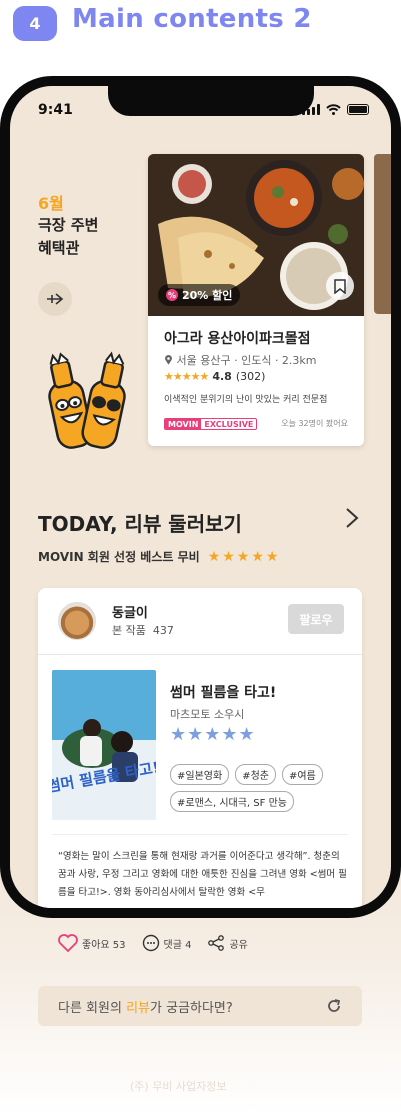  I want to click on footer-faded-text: (주) 무비 사업자정보, so click(178, 1086).